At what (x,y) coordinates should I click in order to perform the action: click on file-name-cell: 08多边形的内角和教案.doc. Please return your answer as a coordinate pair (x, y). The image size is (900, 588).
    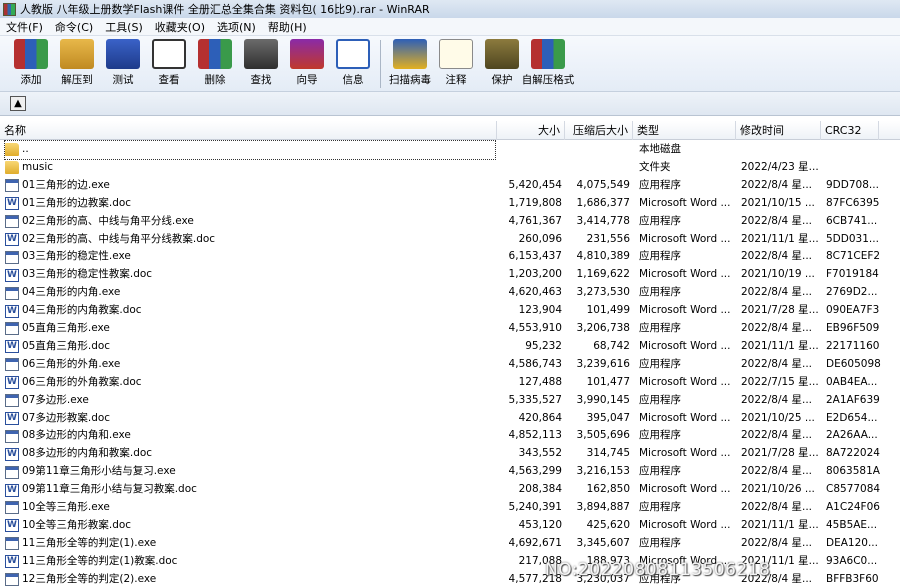
    Looking at the image, I should click on (250, 454).